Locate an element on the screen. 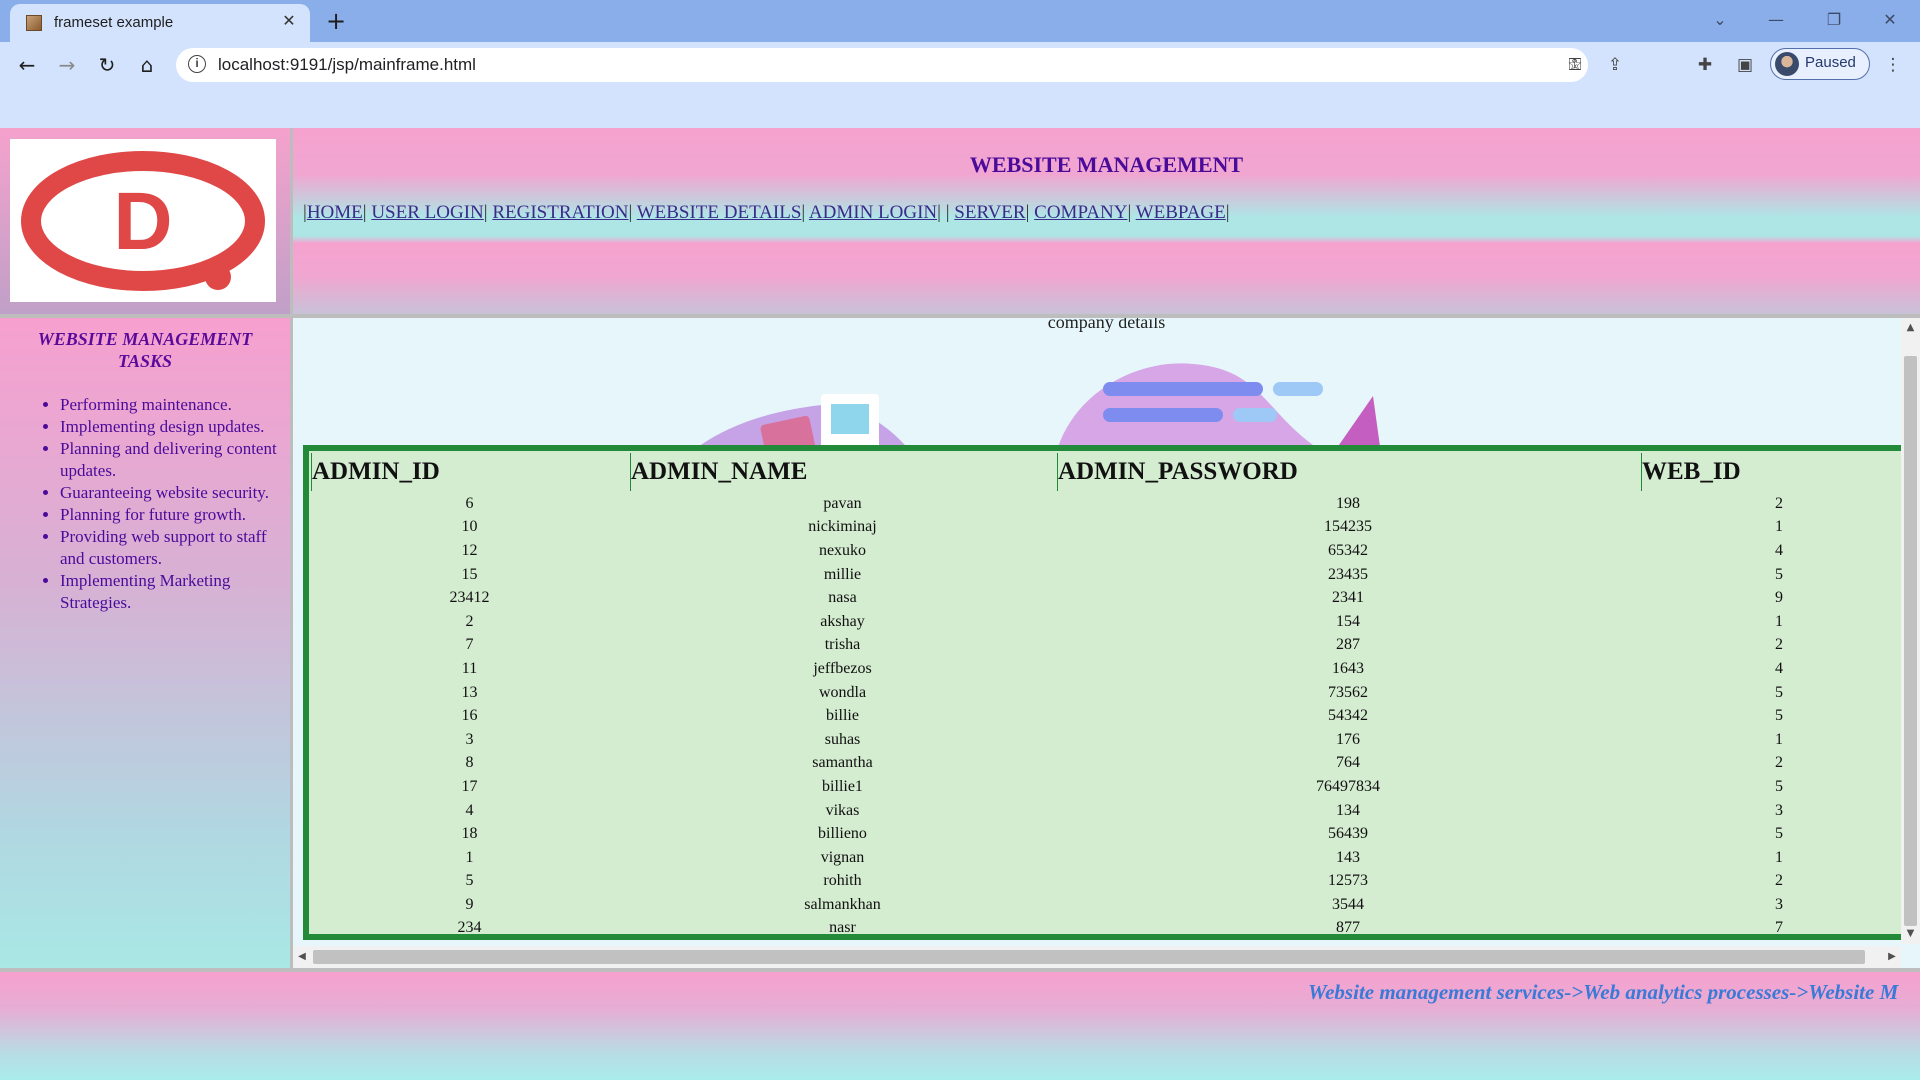  browser-tabstrip: frameset example ✕ + ⌄ — ❐ ✕ is located at coordinates (960, 21).